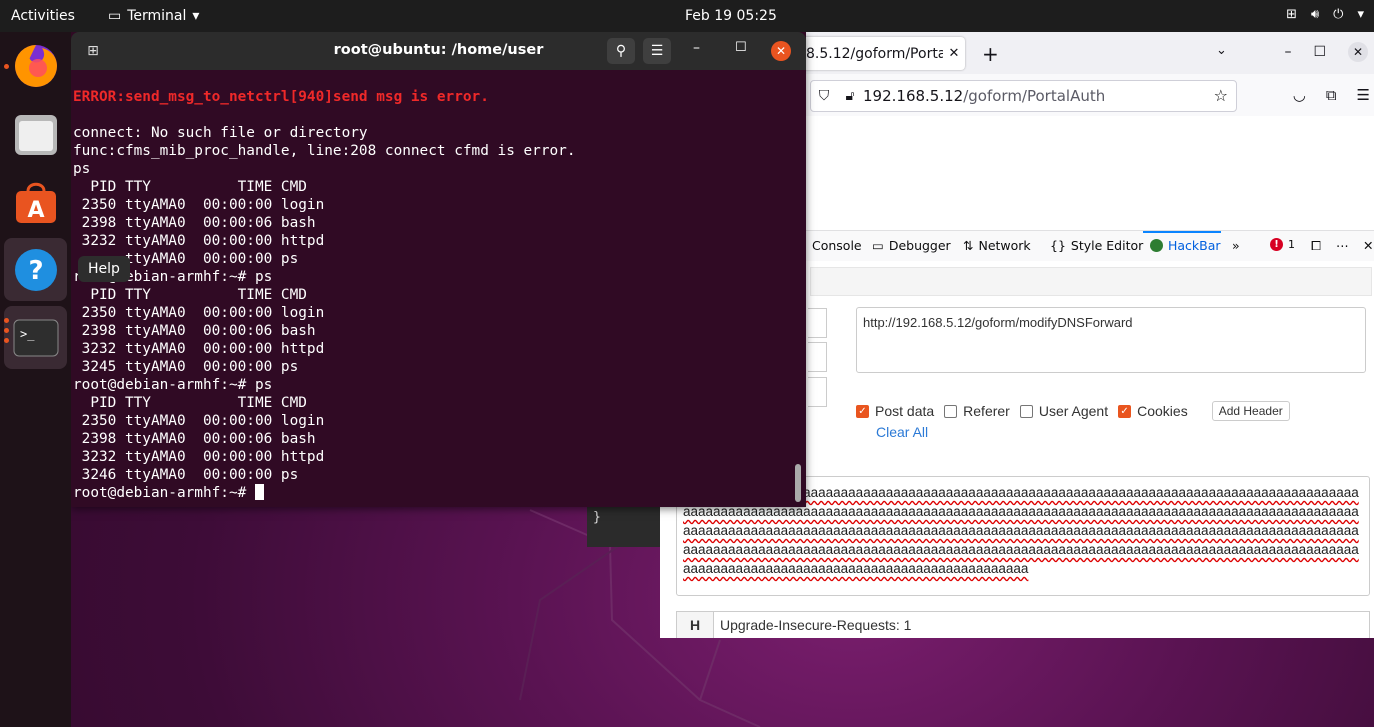 The image size is (1374, 727). I want to click on help-icon: ?, so click(35, 269).